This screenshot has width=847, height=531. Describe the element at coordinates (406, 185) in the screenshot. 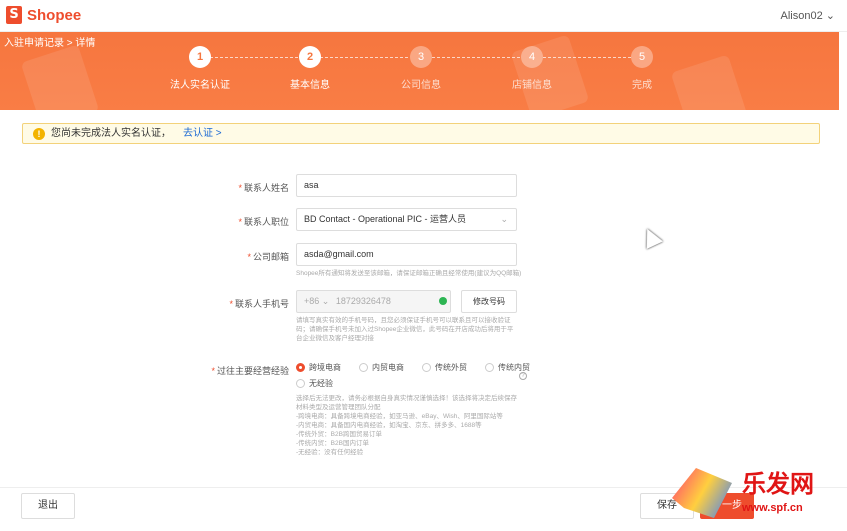

I see `contact-name-input: asa` at that location.